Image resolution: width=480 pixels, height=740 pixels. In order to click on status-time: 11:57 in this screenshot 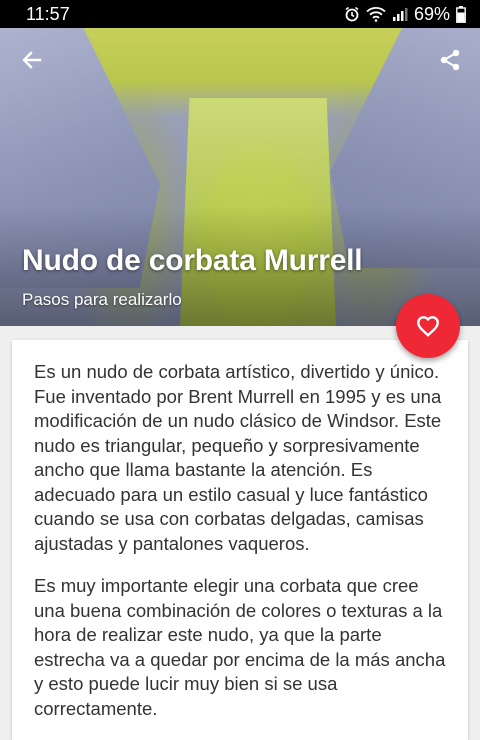, I will do `click(48, 13)`.